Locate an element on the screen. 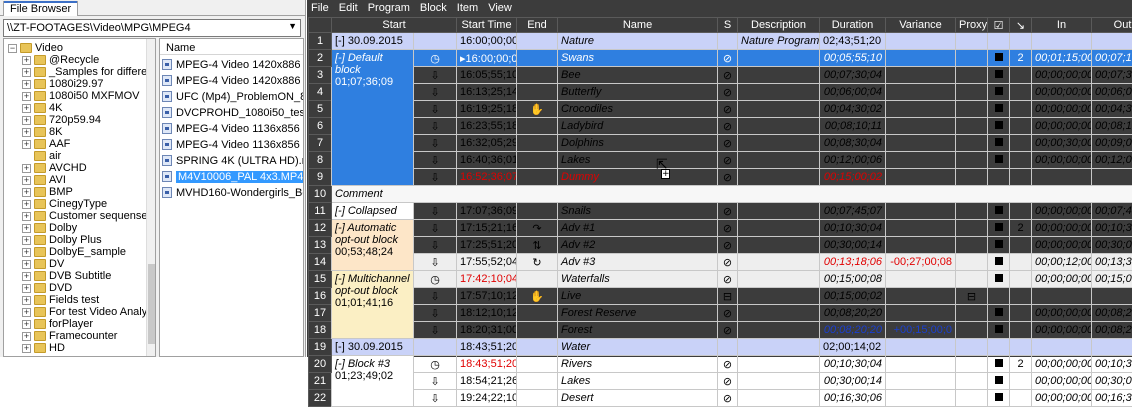 The width and height of the screenshot is (1132, 407). description: Nature Program is located at coordinates (779, 41).